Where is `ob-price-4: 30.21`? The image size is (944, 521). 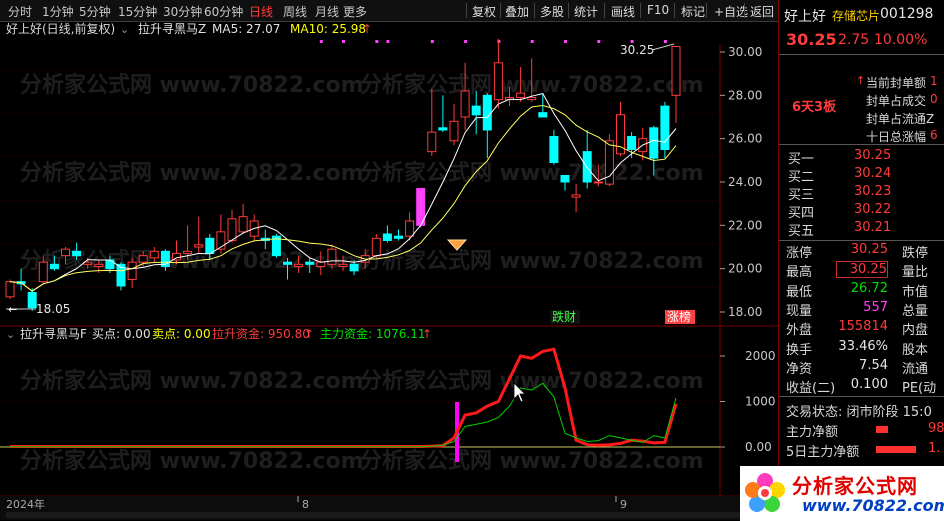 ob-price-4: 30.21 is located at coordinates (872, 227).